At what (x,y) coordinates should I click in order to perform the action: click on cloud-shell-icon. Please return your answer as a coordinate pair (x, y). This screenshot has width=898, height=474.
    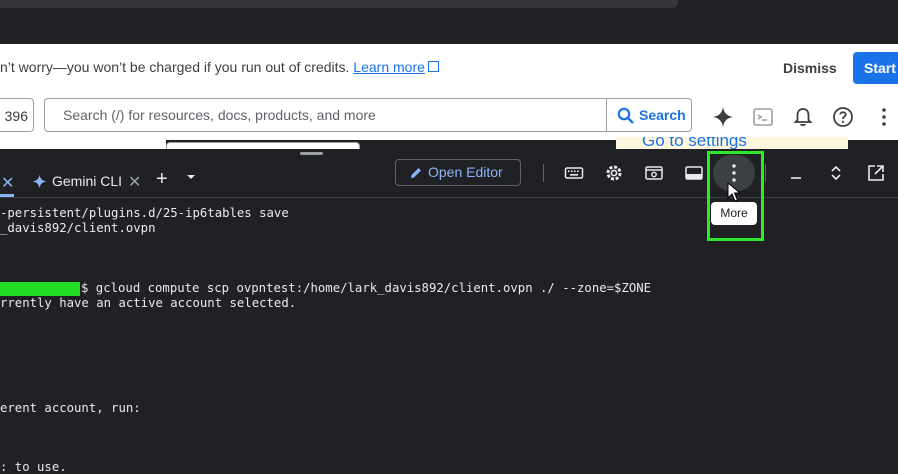
    Looking at the image, I should click on (763, 117).